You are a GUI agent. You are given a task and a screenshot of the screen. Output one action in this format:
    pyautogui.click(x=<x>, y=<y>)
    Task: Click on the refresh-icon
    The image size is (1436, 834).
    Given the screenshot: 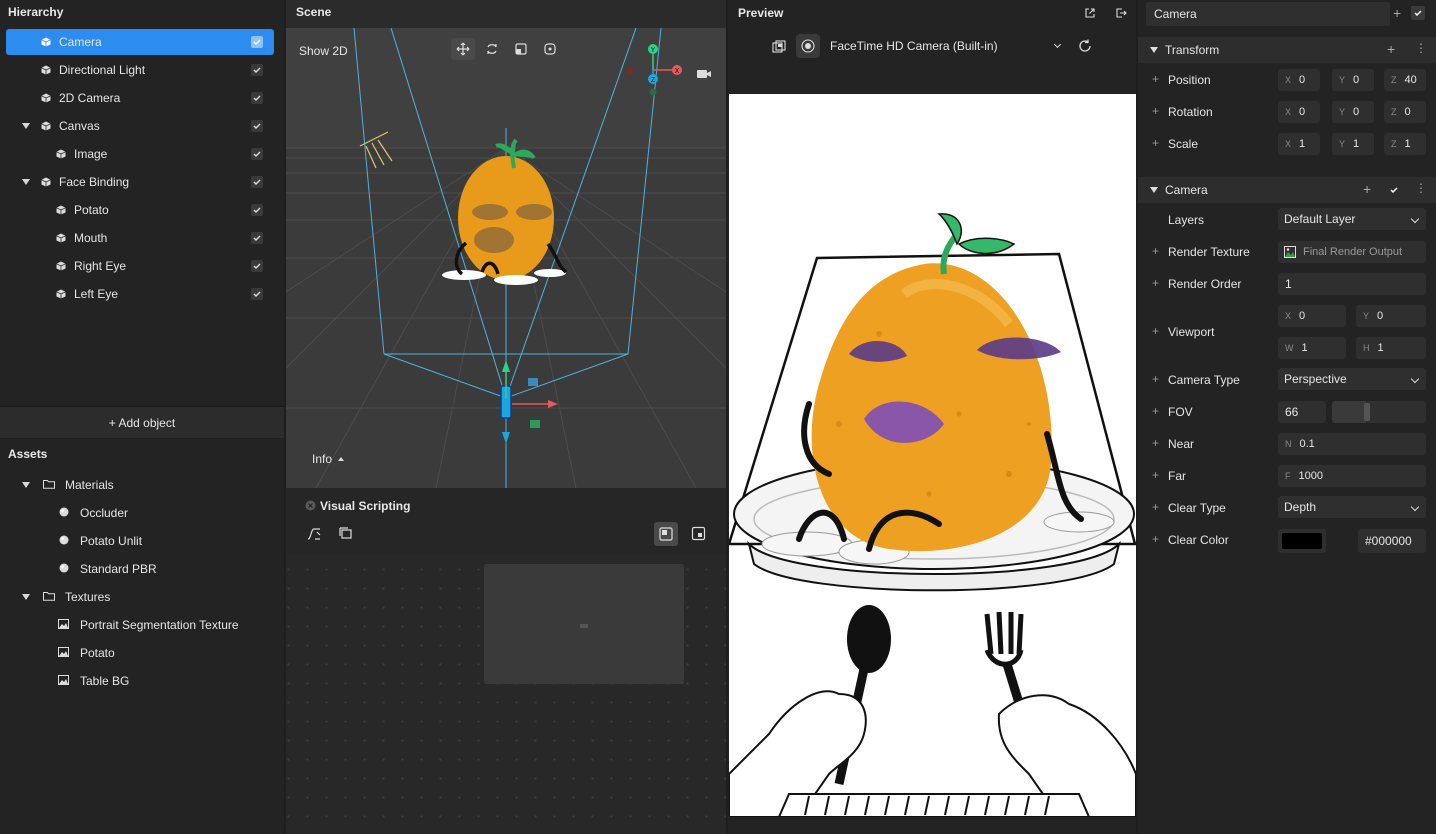 What is the action you would take?
    pyautogui.click(x=1085, y=46)
    